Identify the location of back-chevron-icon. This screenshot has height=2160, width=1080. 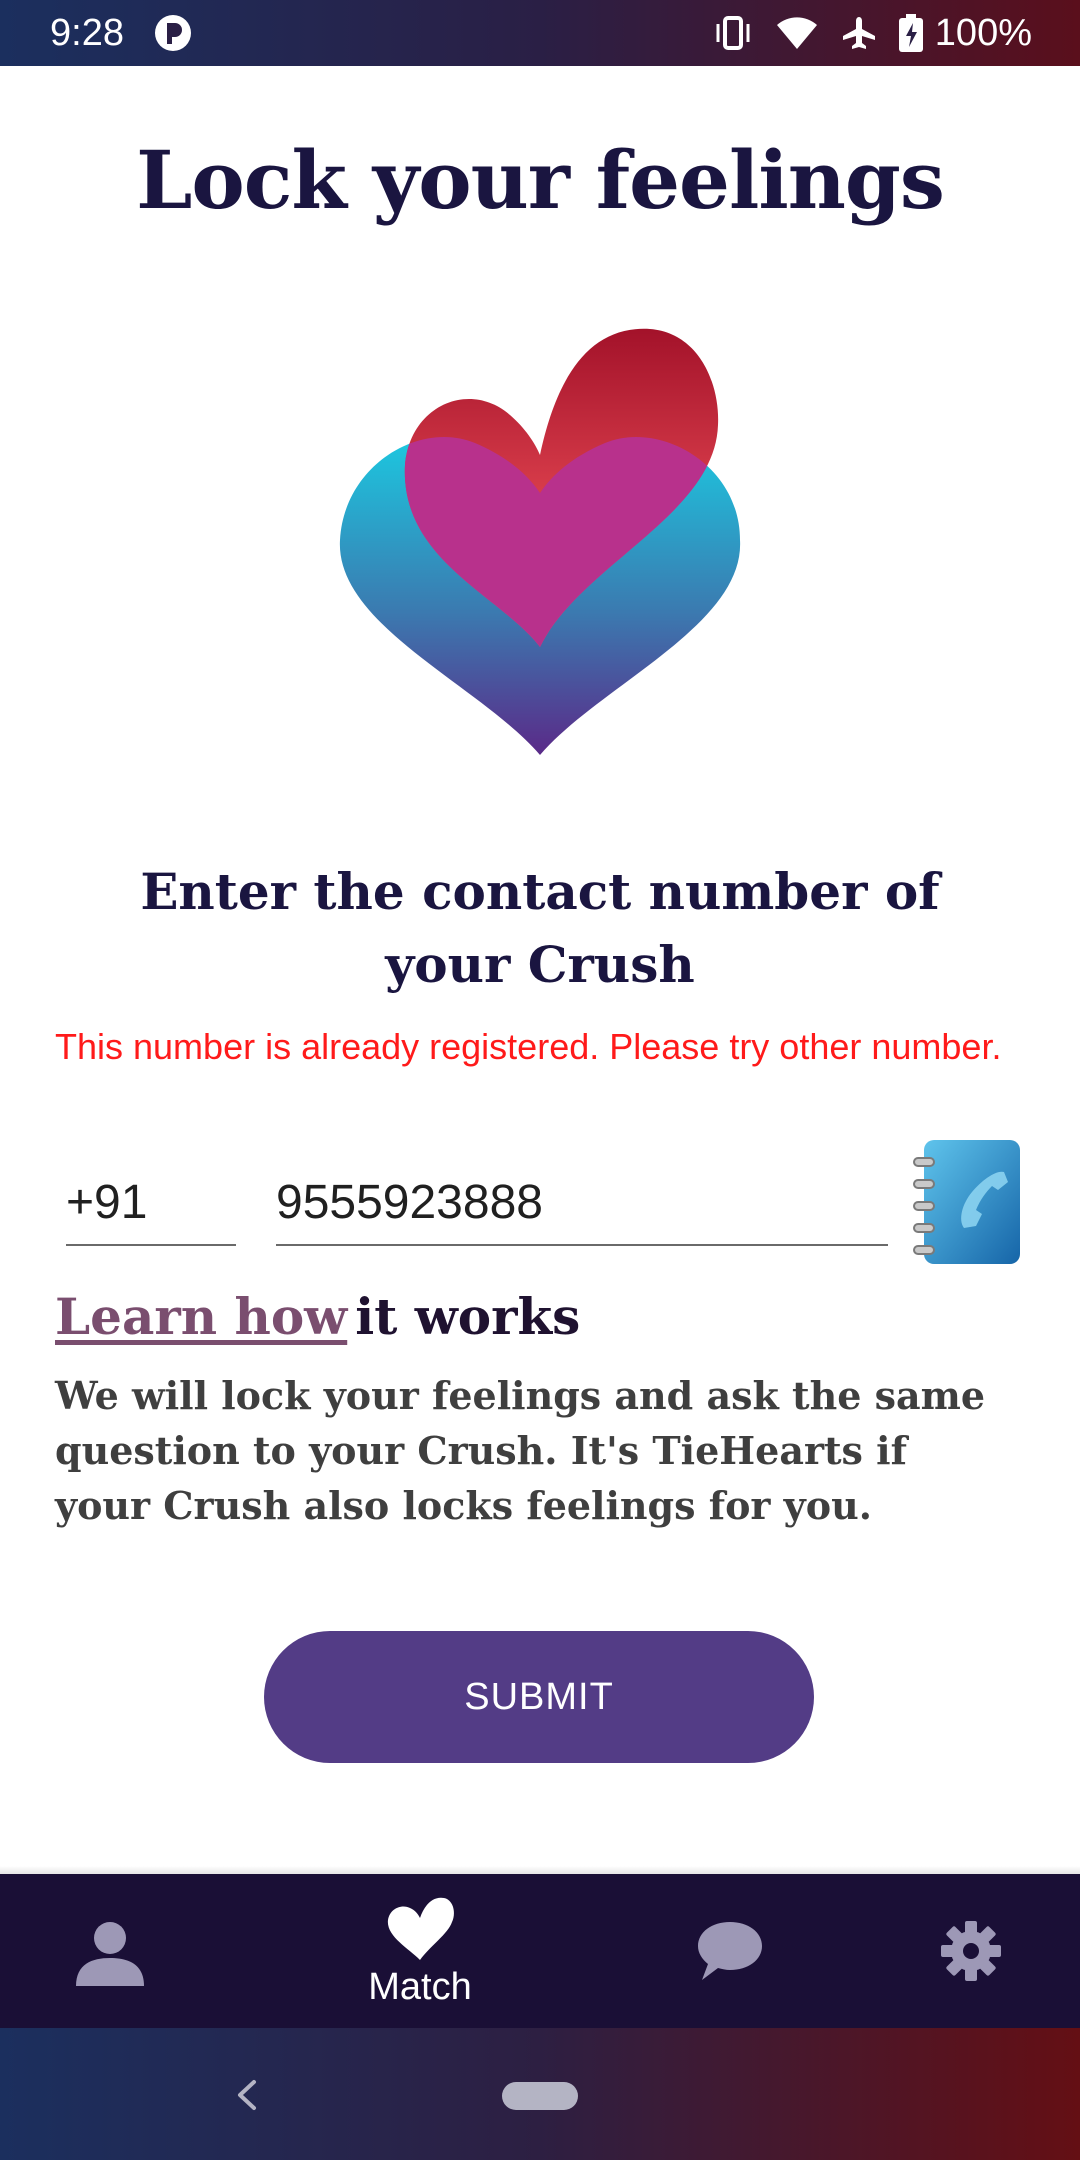
(247, 2095).